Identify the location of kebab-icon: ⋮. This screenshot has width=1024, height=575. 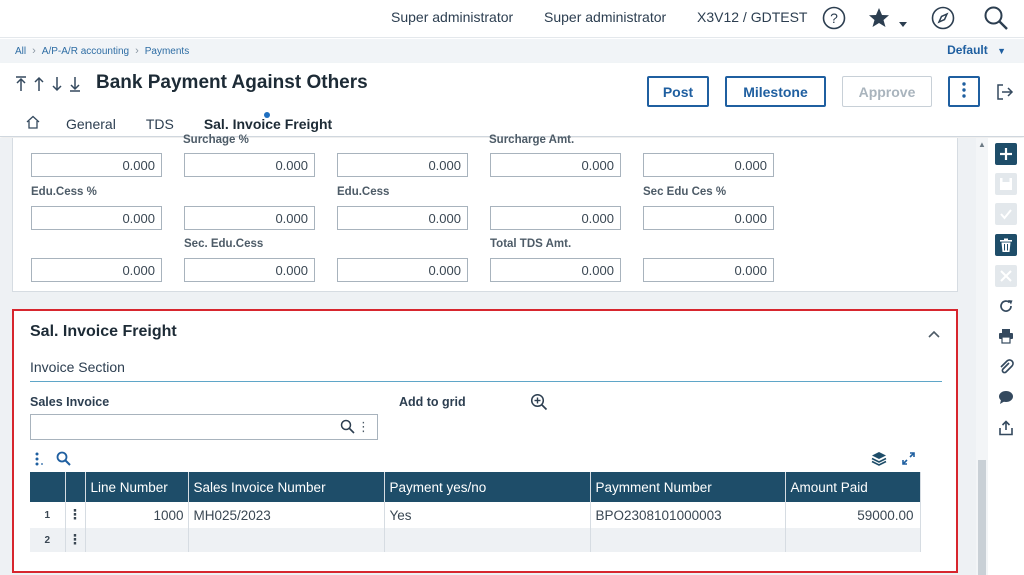
(363, 427).